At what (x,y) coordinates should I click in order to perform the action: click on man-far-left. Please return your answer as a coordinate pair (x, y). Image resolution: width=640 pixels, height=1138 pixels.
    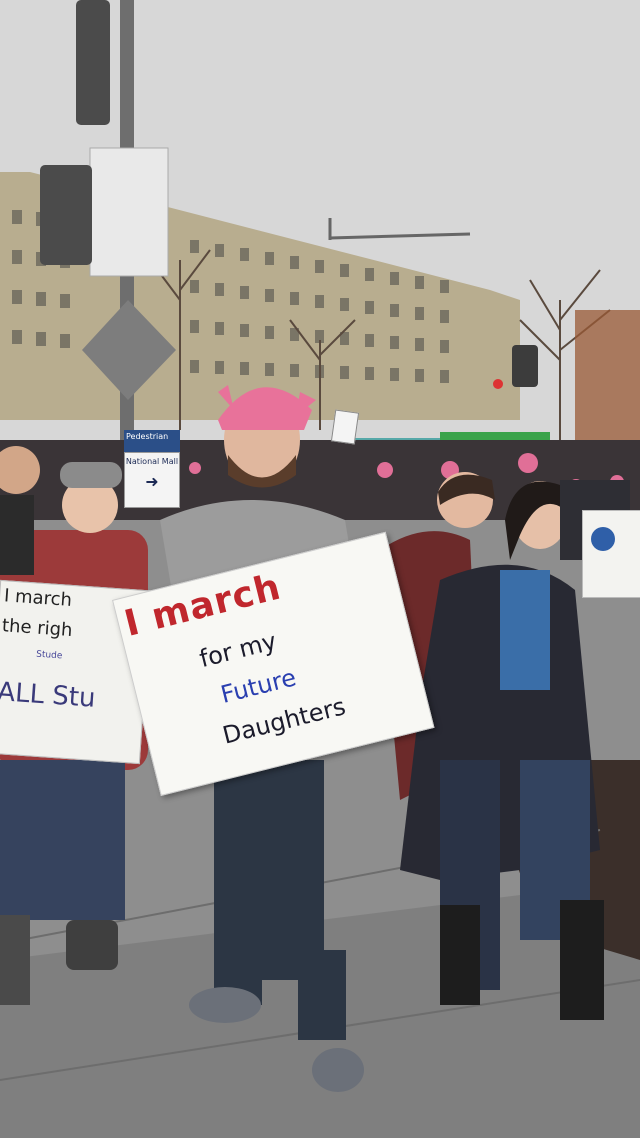
    Looking at the image, I should click on (20, 510).